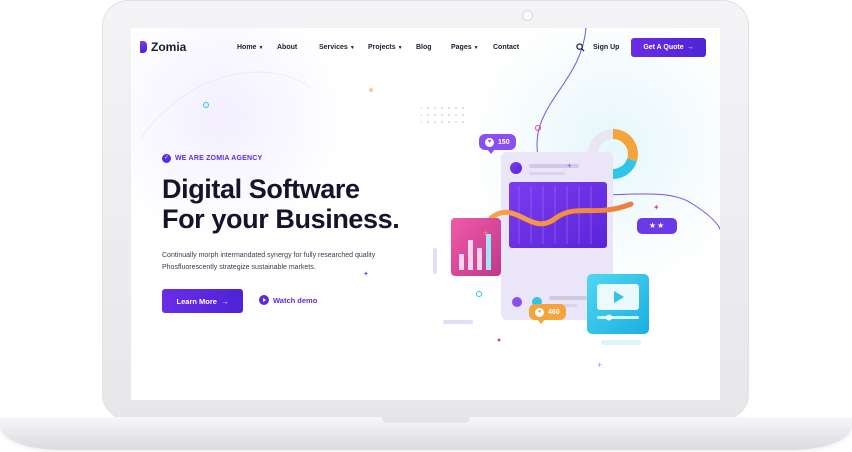  I want to click on hero-title: Digital Software For your Business., so click(281, 204).